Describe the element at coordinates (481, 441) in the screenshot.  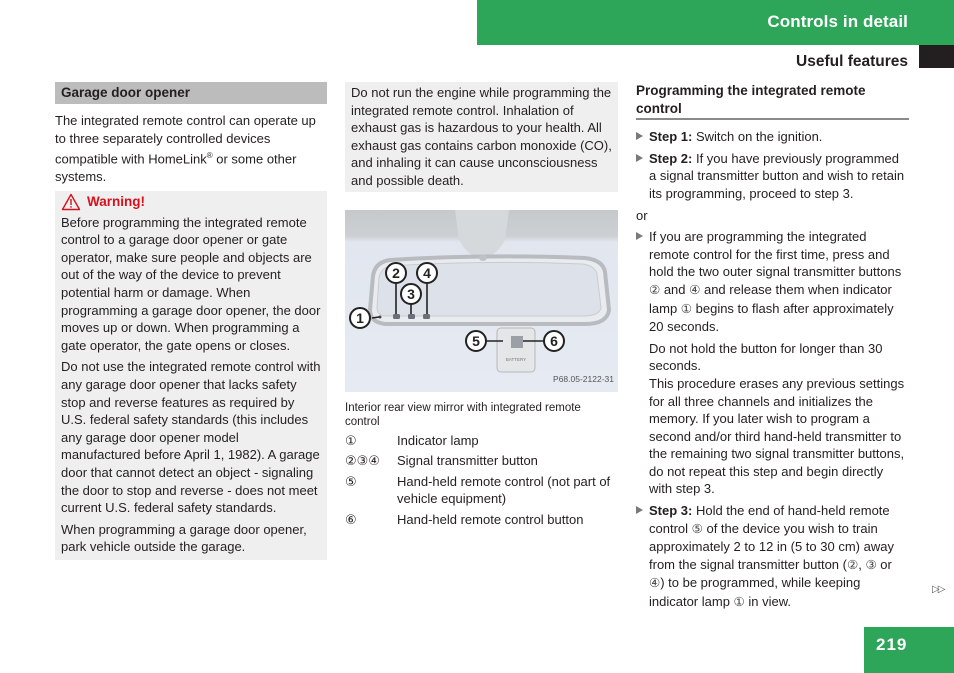
I see `legend-item: ① Indicator lamp` at that location.